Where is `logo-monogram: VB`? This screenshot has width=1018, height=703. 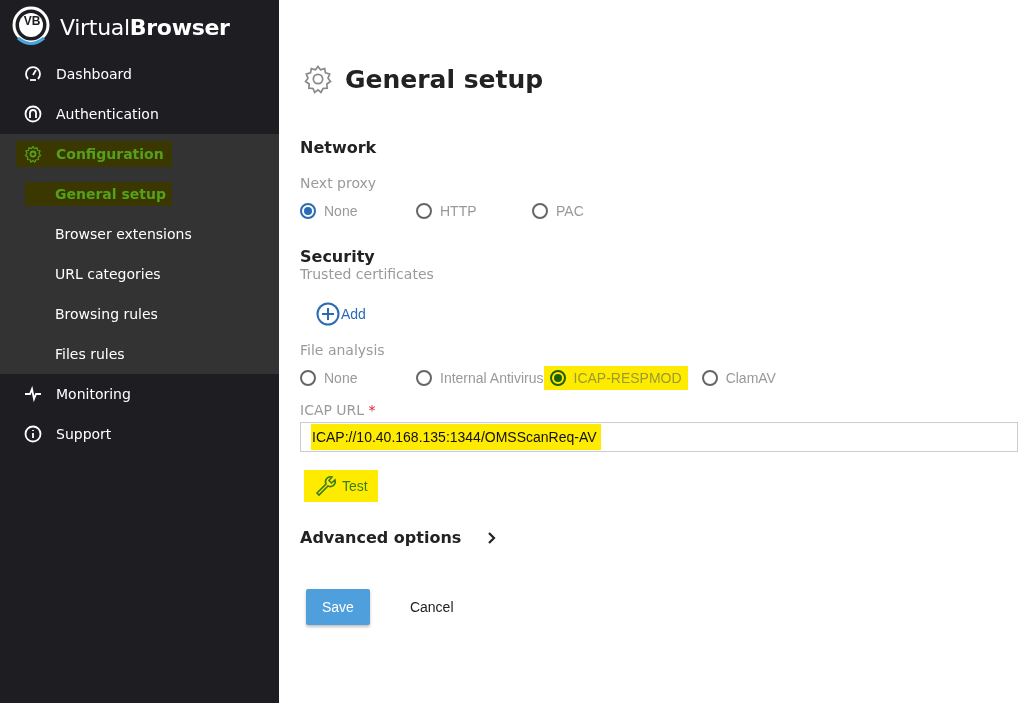
logo-monogram: VB is located at coordinates (32, 21).